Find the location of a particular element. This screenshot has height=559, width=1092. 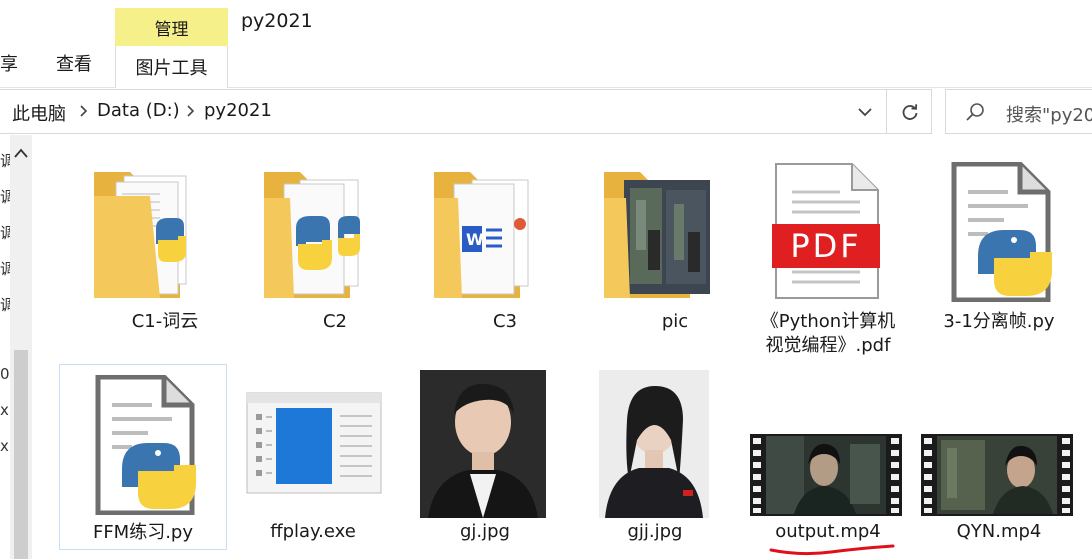

svg-text: W is located at coordinates (475, 239).